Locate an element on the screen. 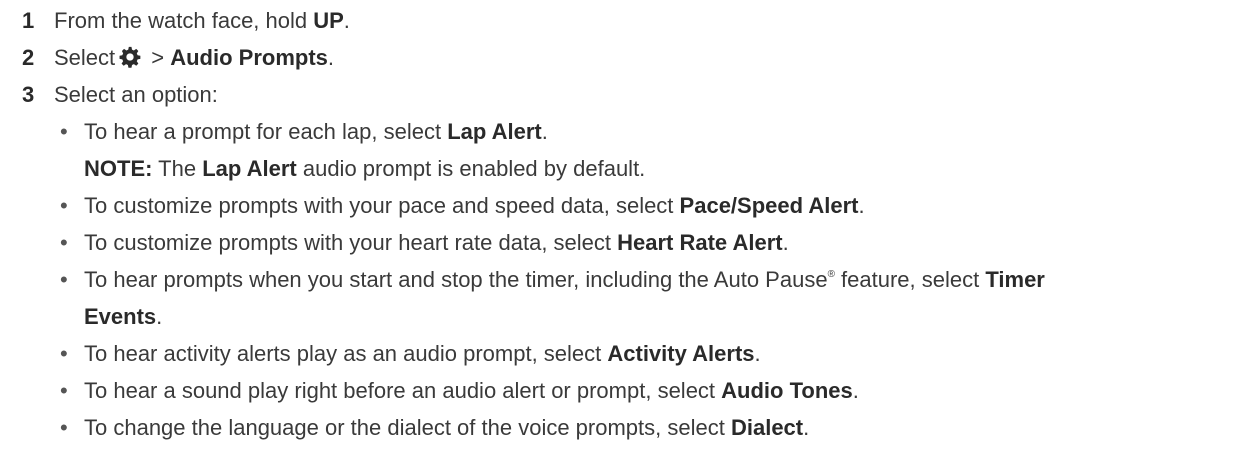  option-name: Lap Alert is located at coordinates (494, 131).